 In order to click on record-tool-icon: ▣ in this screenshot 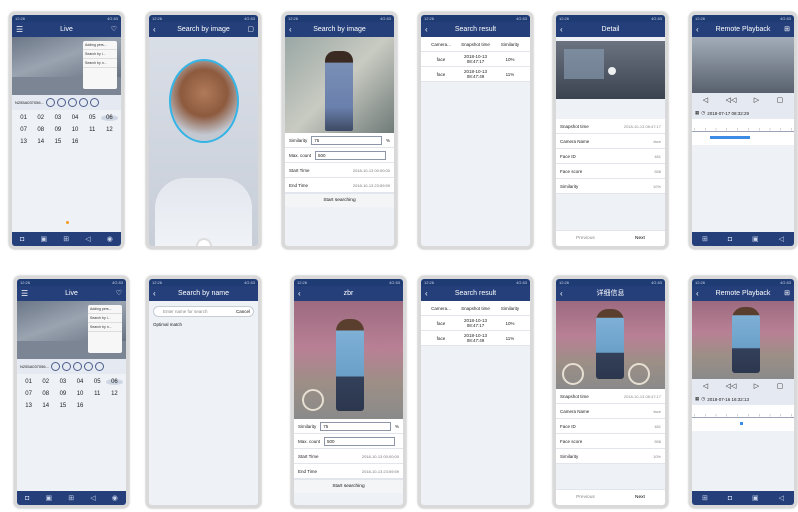, I will do `click(48, 498)`.